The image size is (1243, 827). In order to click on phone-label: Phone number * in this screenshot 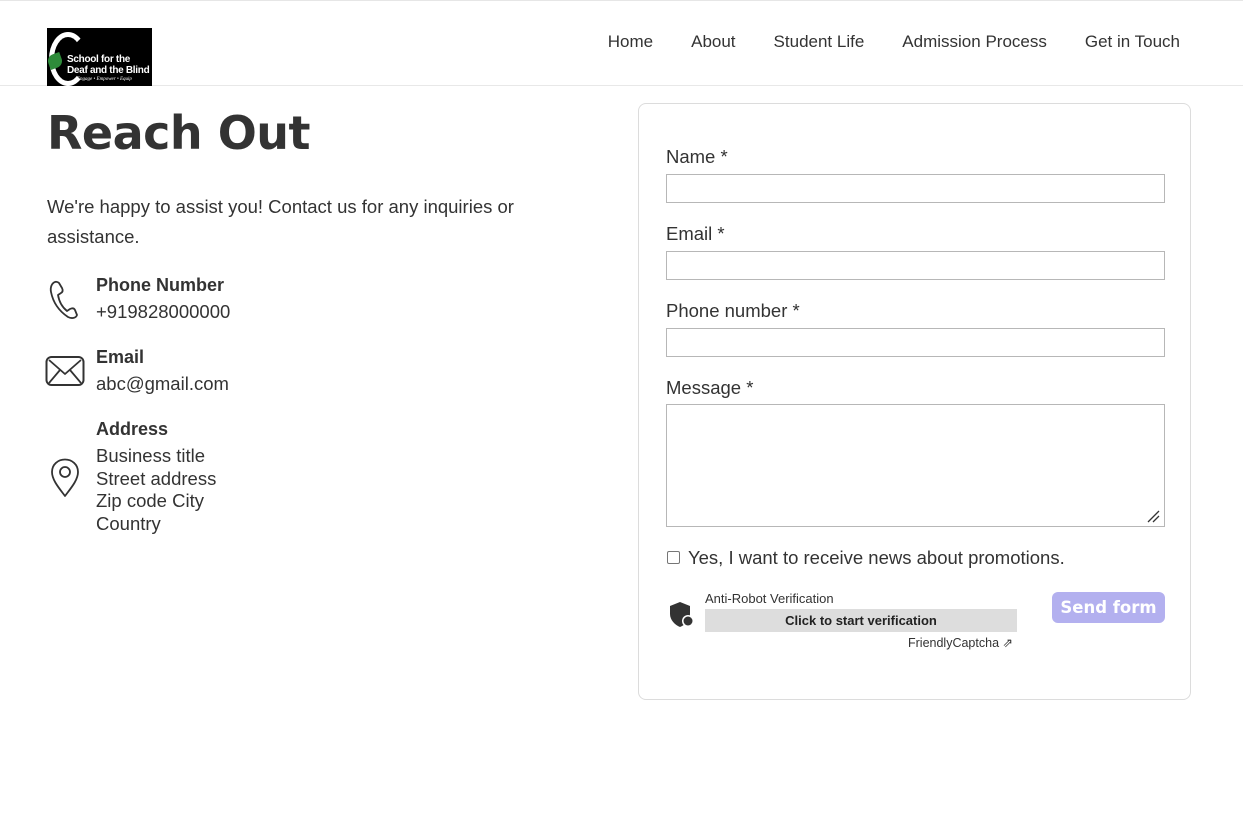, I will do `click(733, 310)`.